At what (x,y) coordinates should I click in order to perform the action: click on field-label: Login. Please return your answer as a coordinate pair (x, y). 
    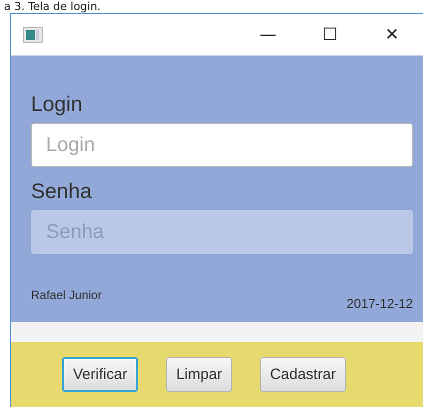
    Looking at the image, I should click on (57, 105).